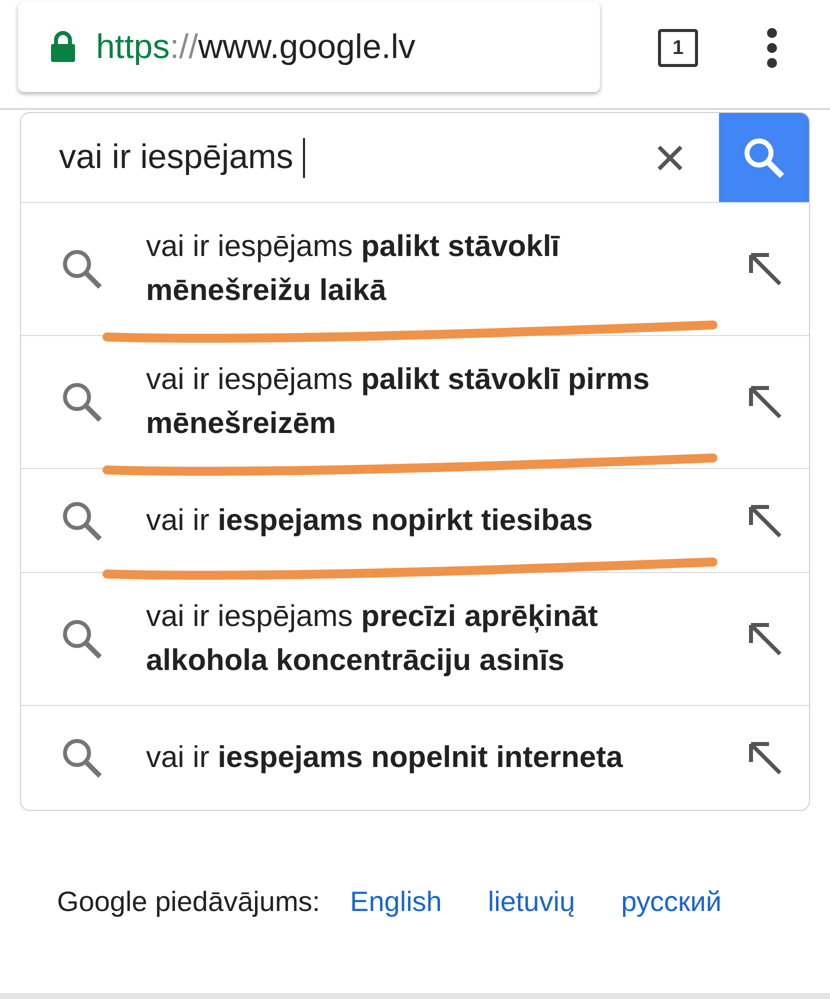 The image size is (830, 999). What do you see at coordinates (403, 520) in the screenshot?
I see `suggestion-text: vai ir iespejams nopirkt tiesibas` at bounding box center [403, 520].